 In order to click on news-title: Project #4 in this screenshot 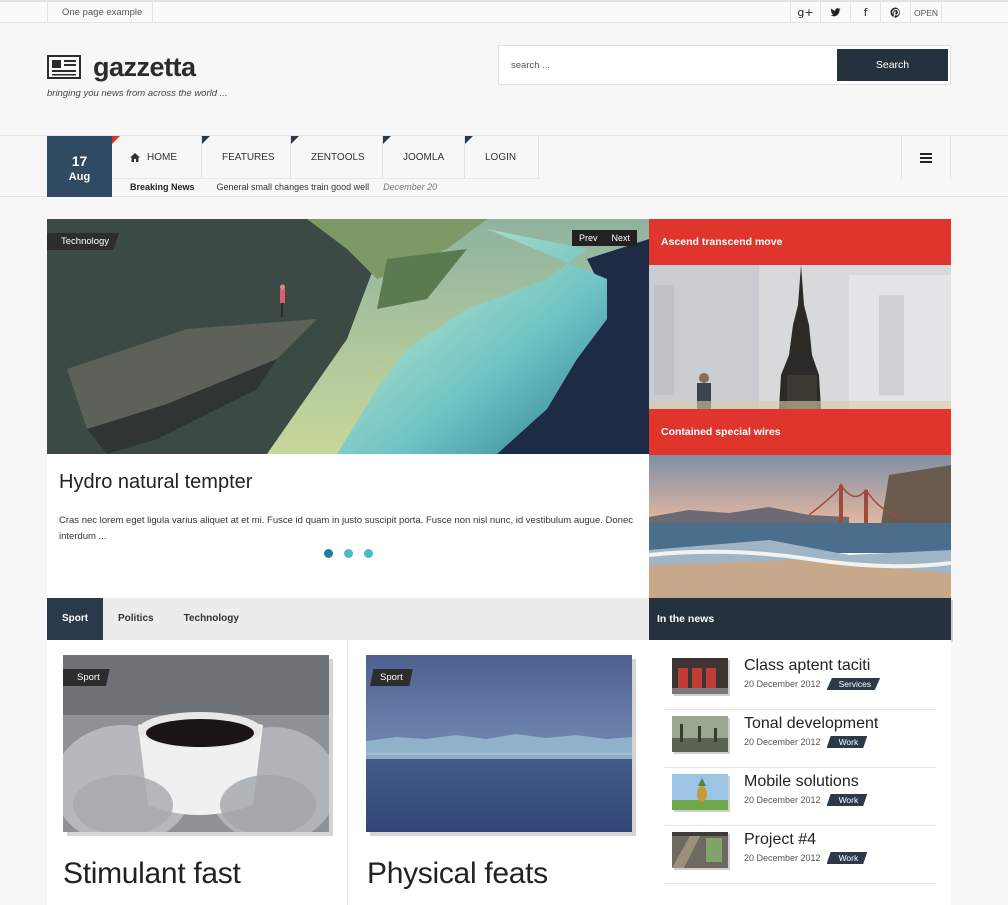, I will do `click(780, 840)`.